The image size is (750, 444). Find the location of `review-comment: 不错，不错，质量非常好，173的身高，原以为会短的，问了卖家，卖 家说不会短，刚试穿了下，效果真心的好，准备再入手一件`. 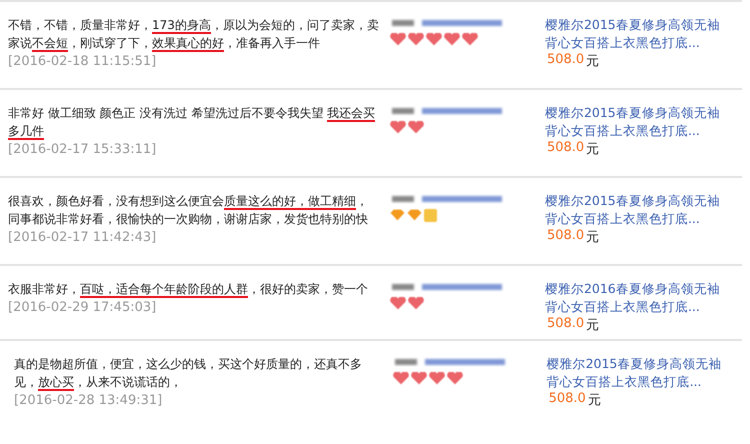

review-comment: 不错，不错，质量非常好，173的身高，原以为会短的，问了卖家，卖 家说不会短，刚试穿了下，效果真心的好，准备再入手一件 is located at coordinates (194, 34).